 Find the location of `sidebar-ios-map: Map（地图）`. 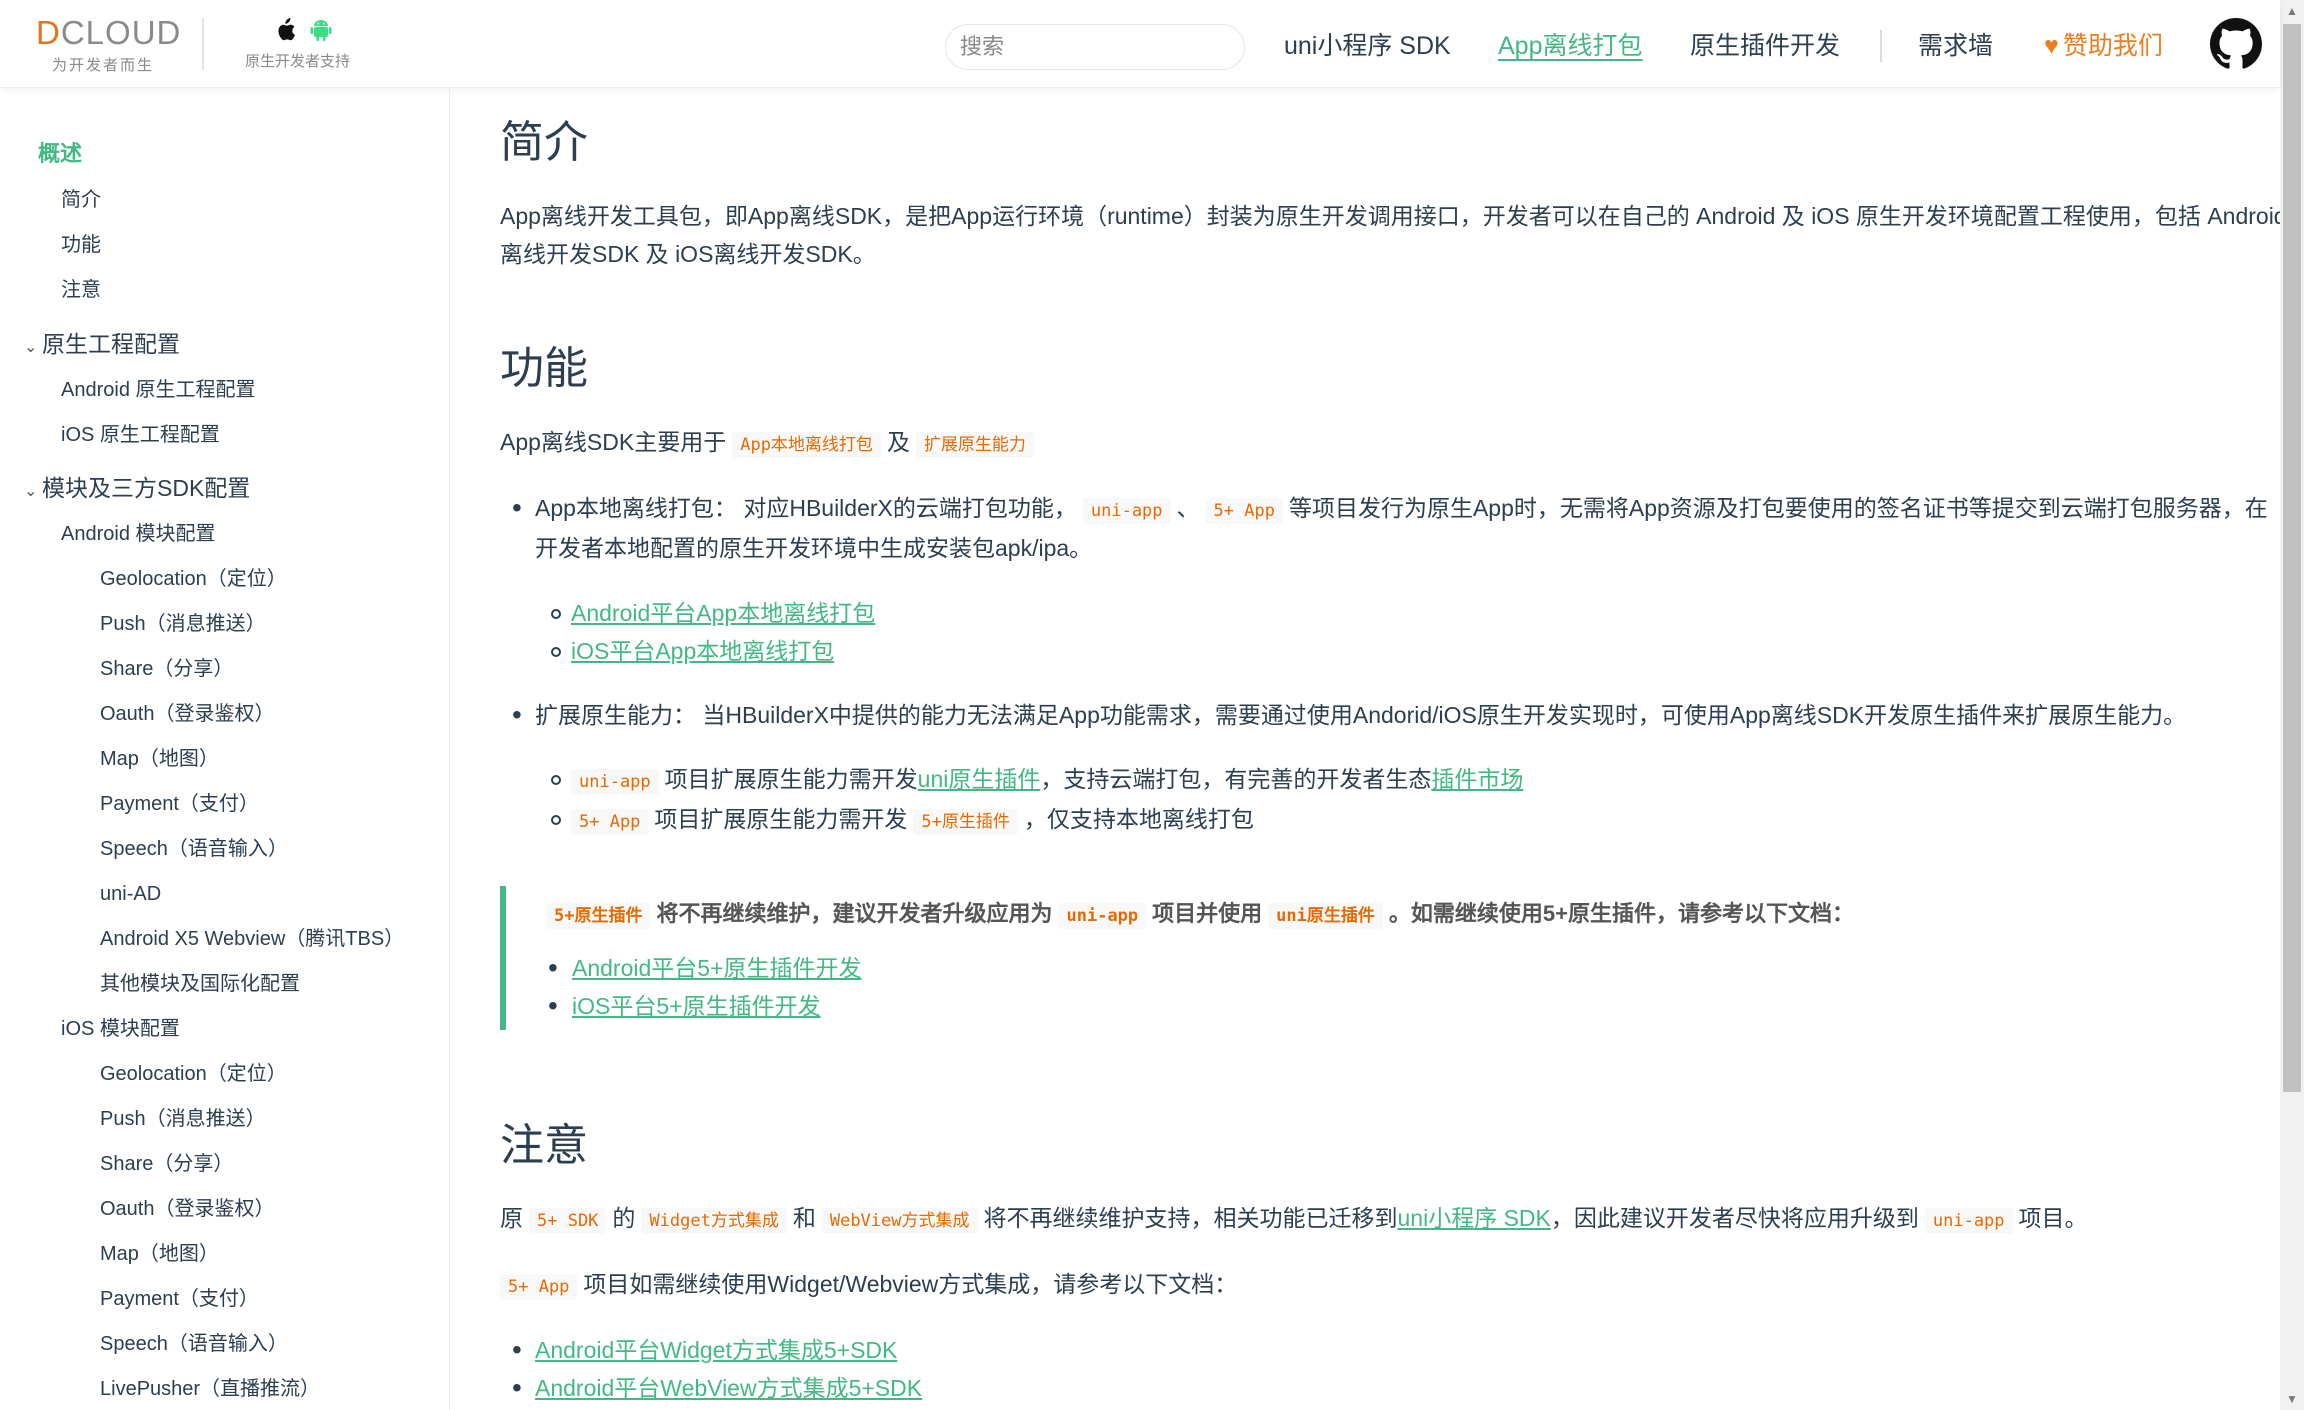

sidebar-ios-map: Map（地图） is located at coordinates (255, 1254).